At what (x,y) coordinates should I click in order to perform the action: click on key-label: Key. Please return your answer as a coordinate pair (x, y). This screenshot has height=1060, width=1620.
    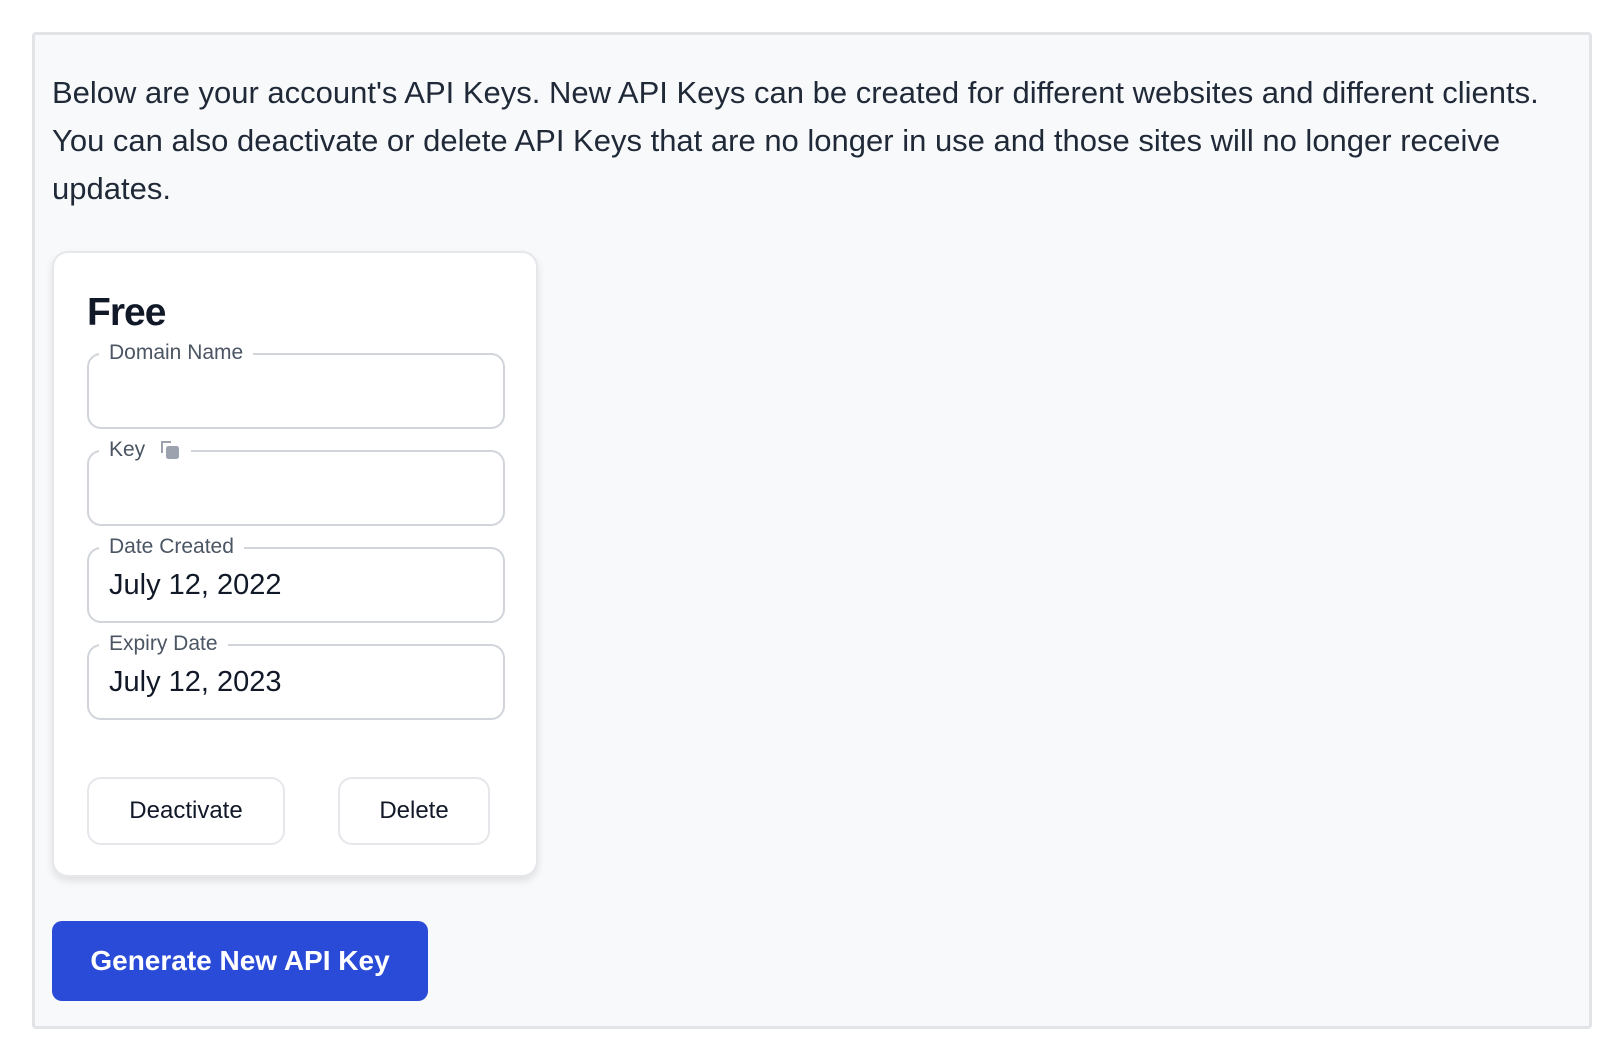
    Looking at the image, I should click on (145, 450).